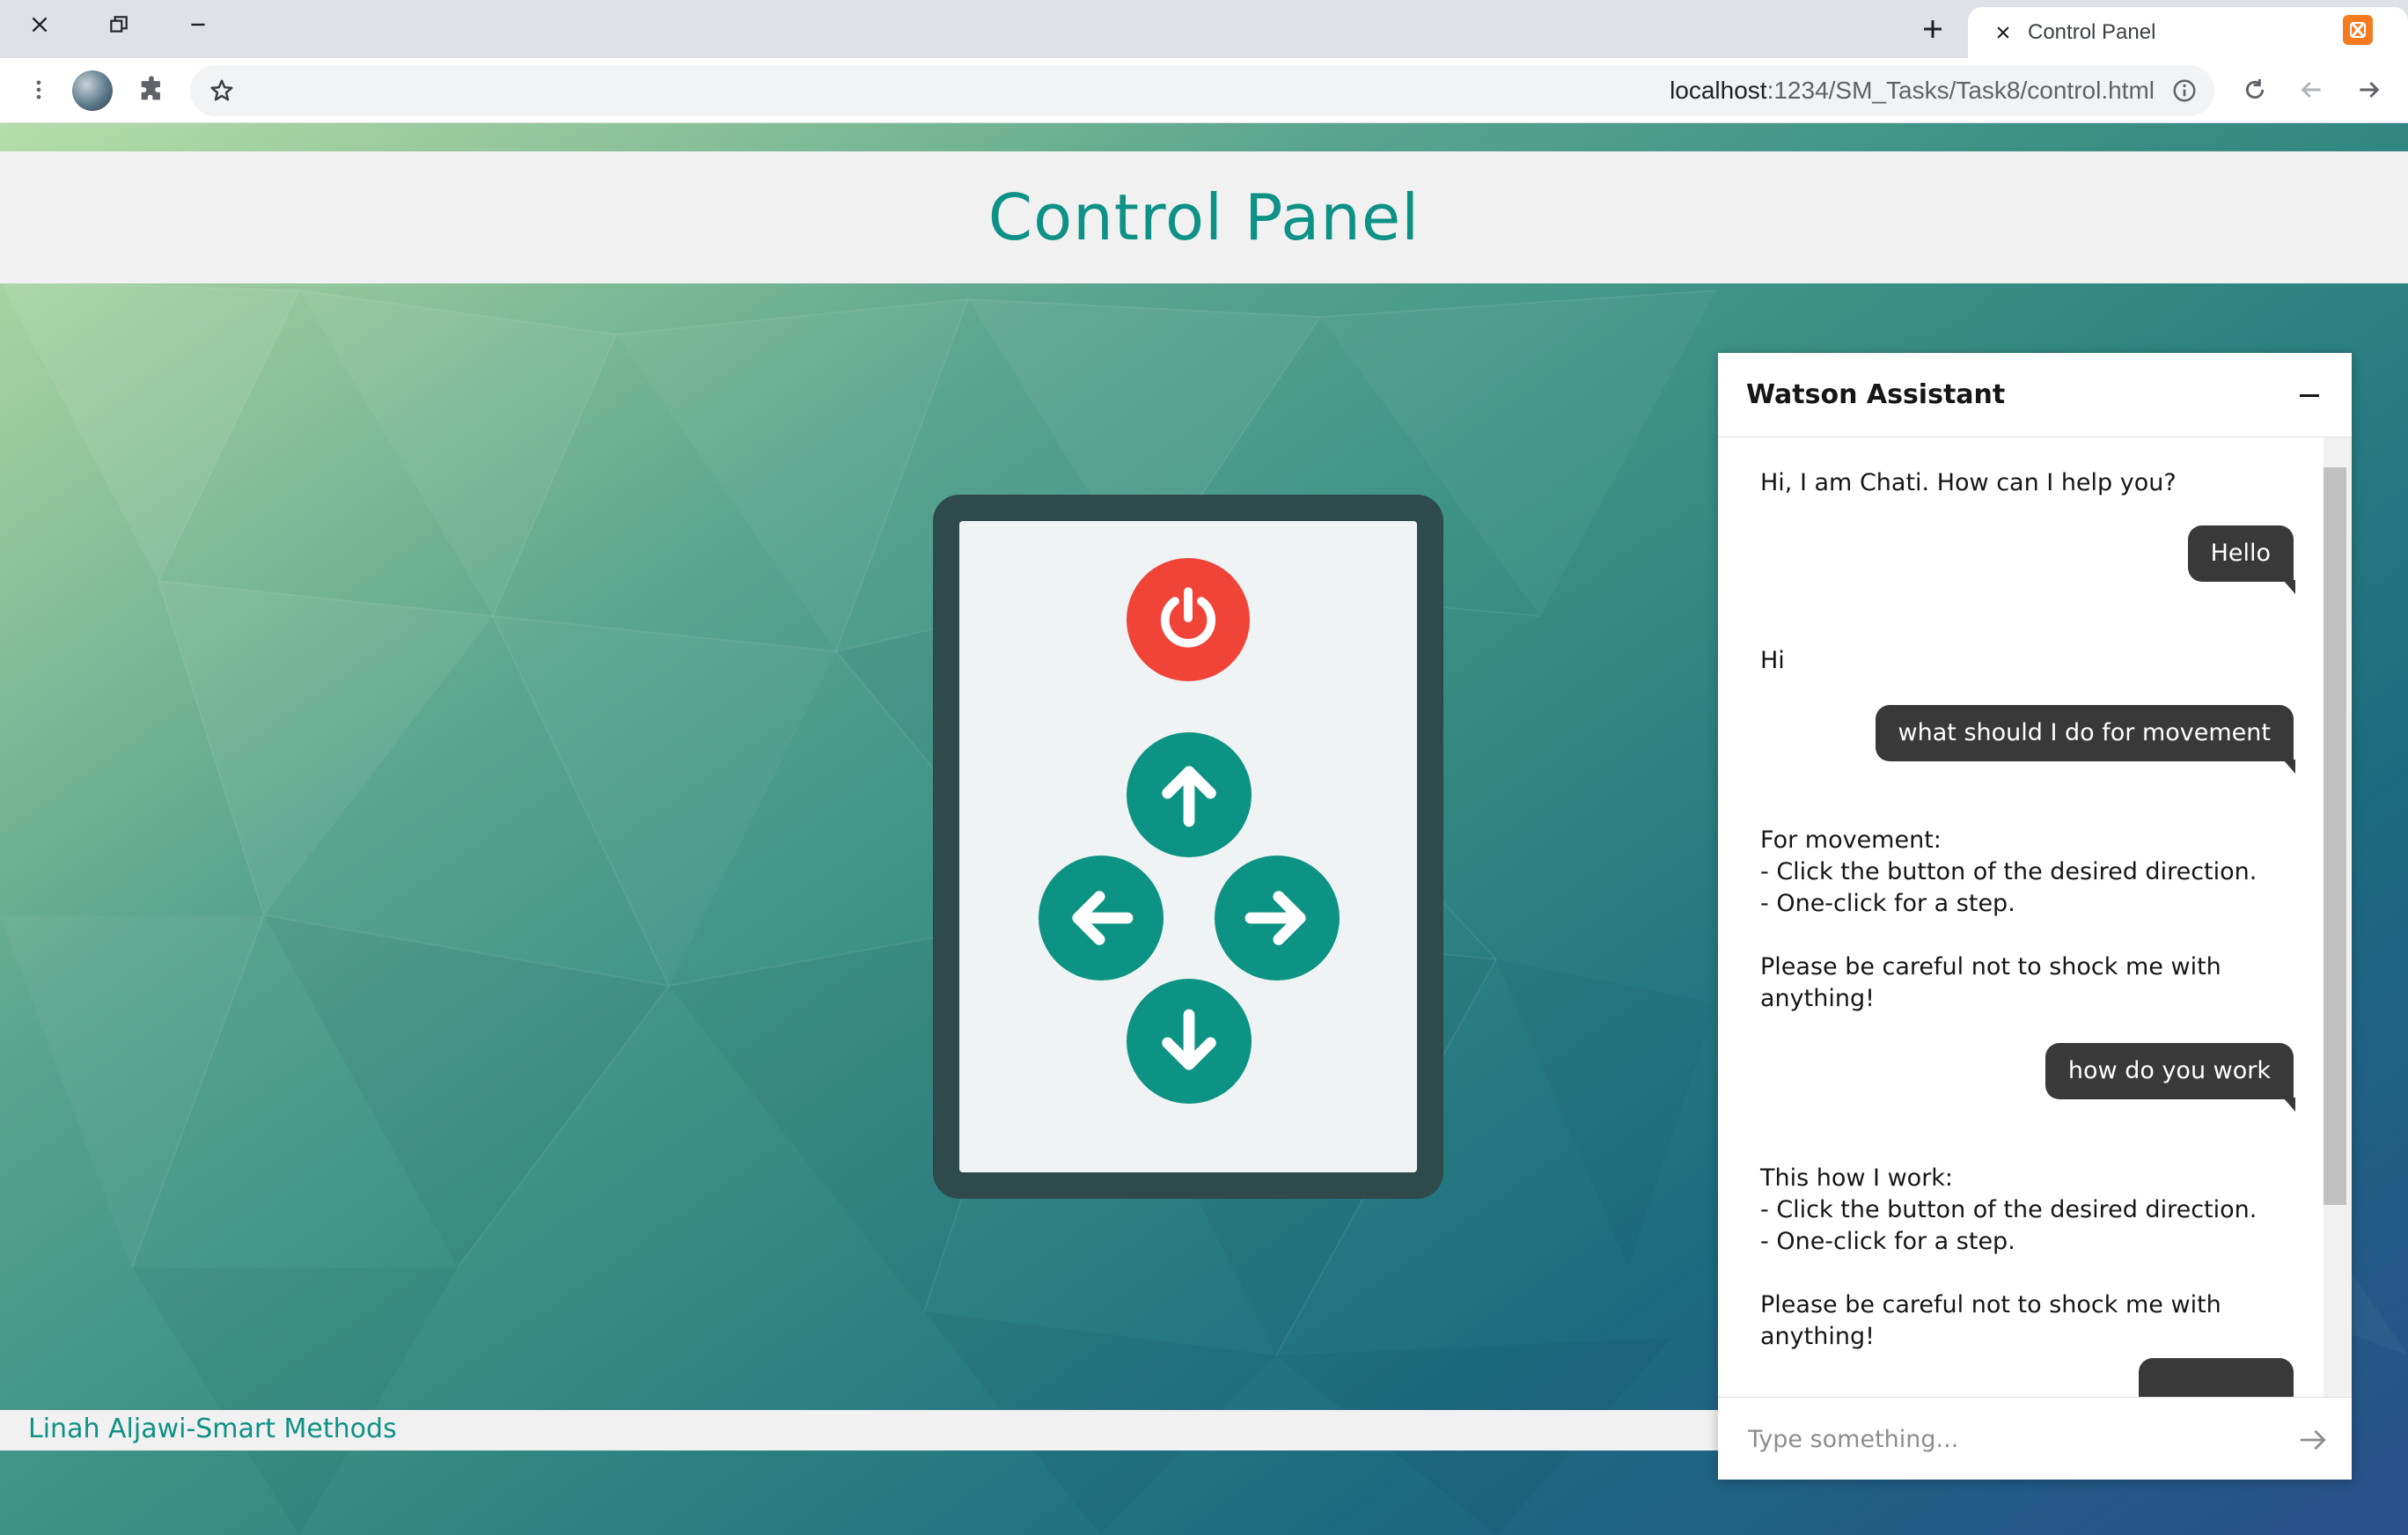 This screenshot has height=1535, width=2408. What do you see at coordinates (2335, 836) in the screenshot?
I see `scrollbar-thumb` at bounding box center [2335, 836].